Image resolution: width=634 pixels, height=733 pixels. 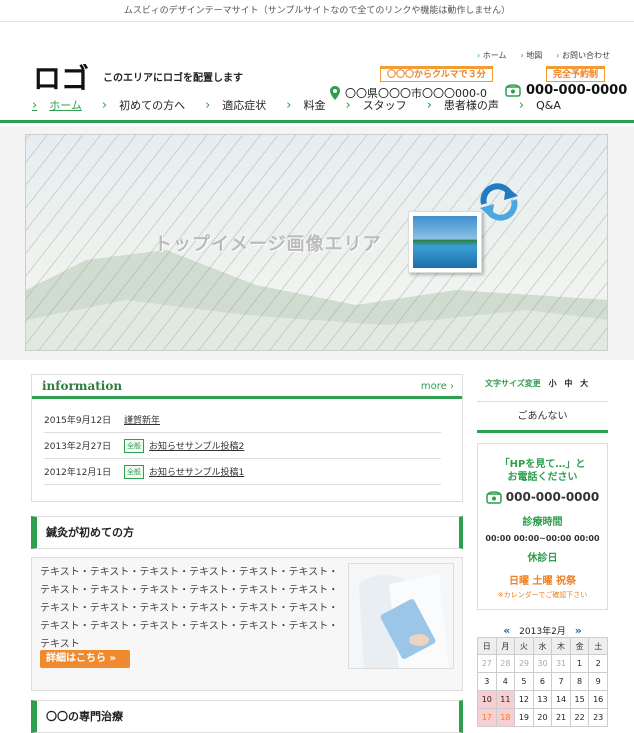 I want to click on contact-lead-1: 「HPを見て…」と, so click(x=542, y=464).